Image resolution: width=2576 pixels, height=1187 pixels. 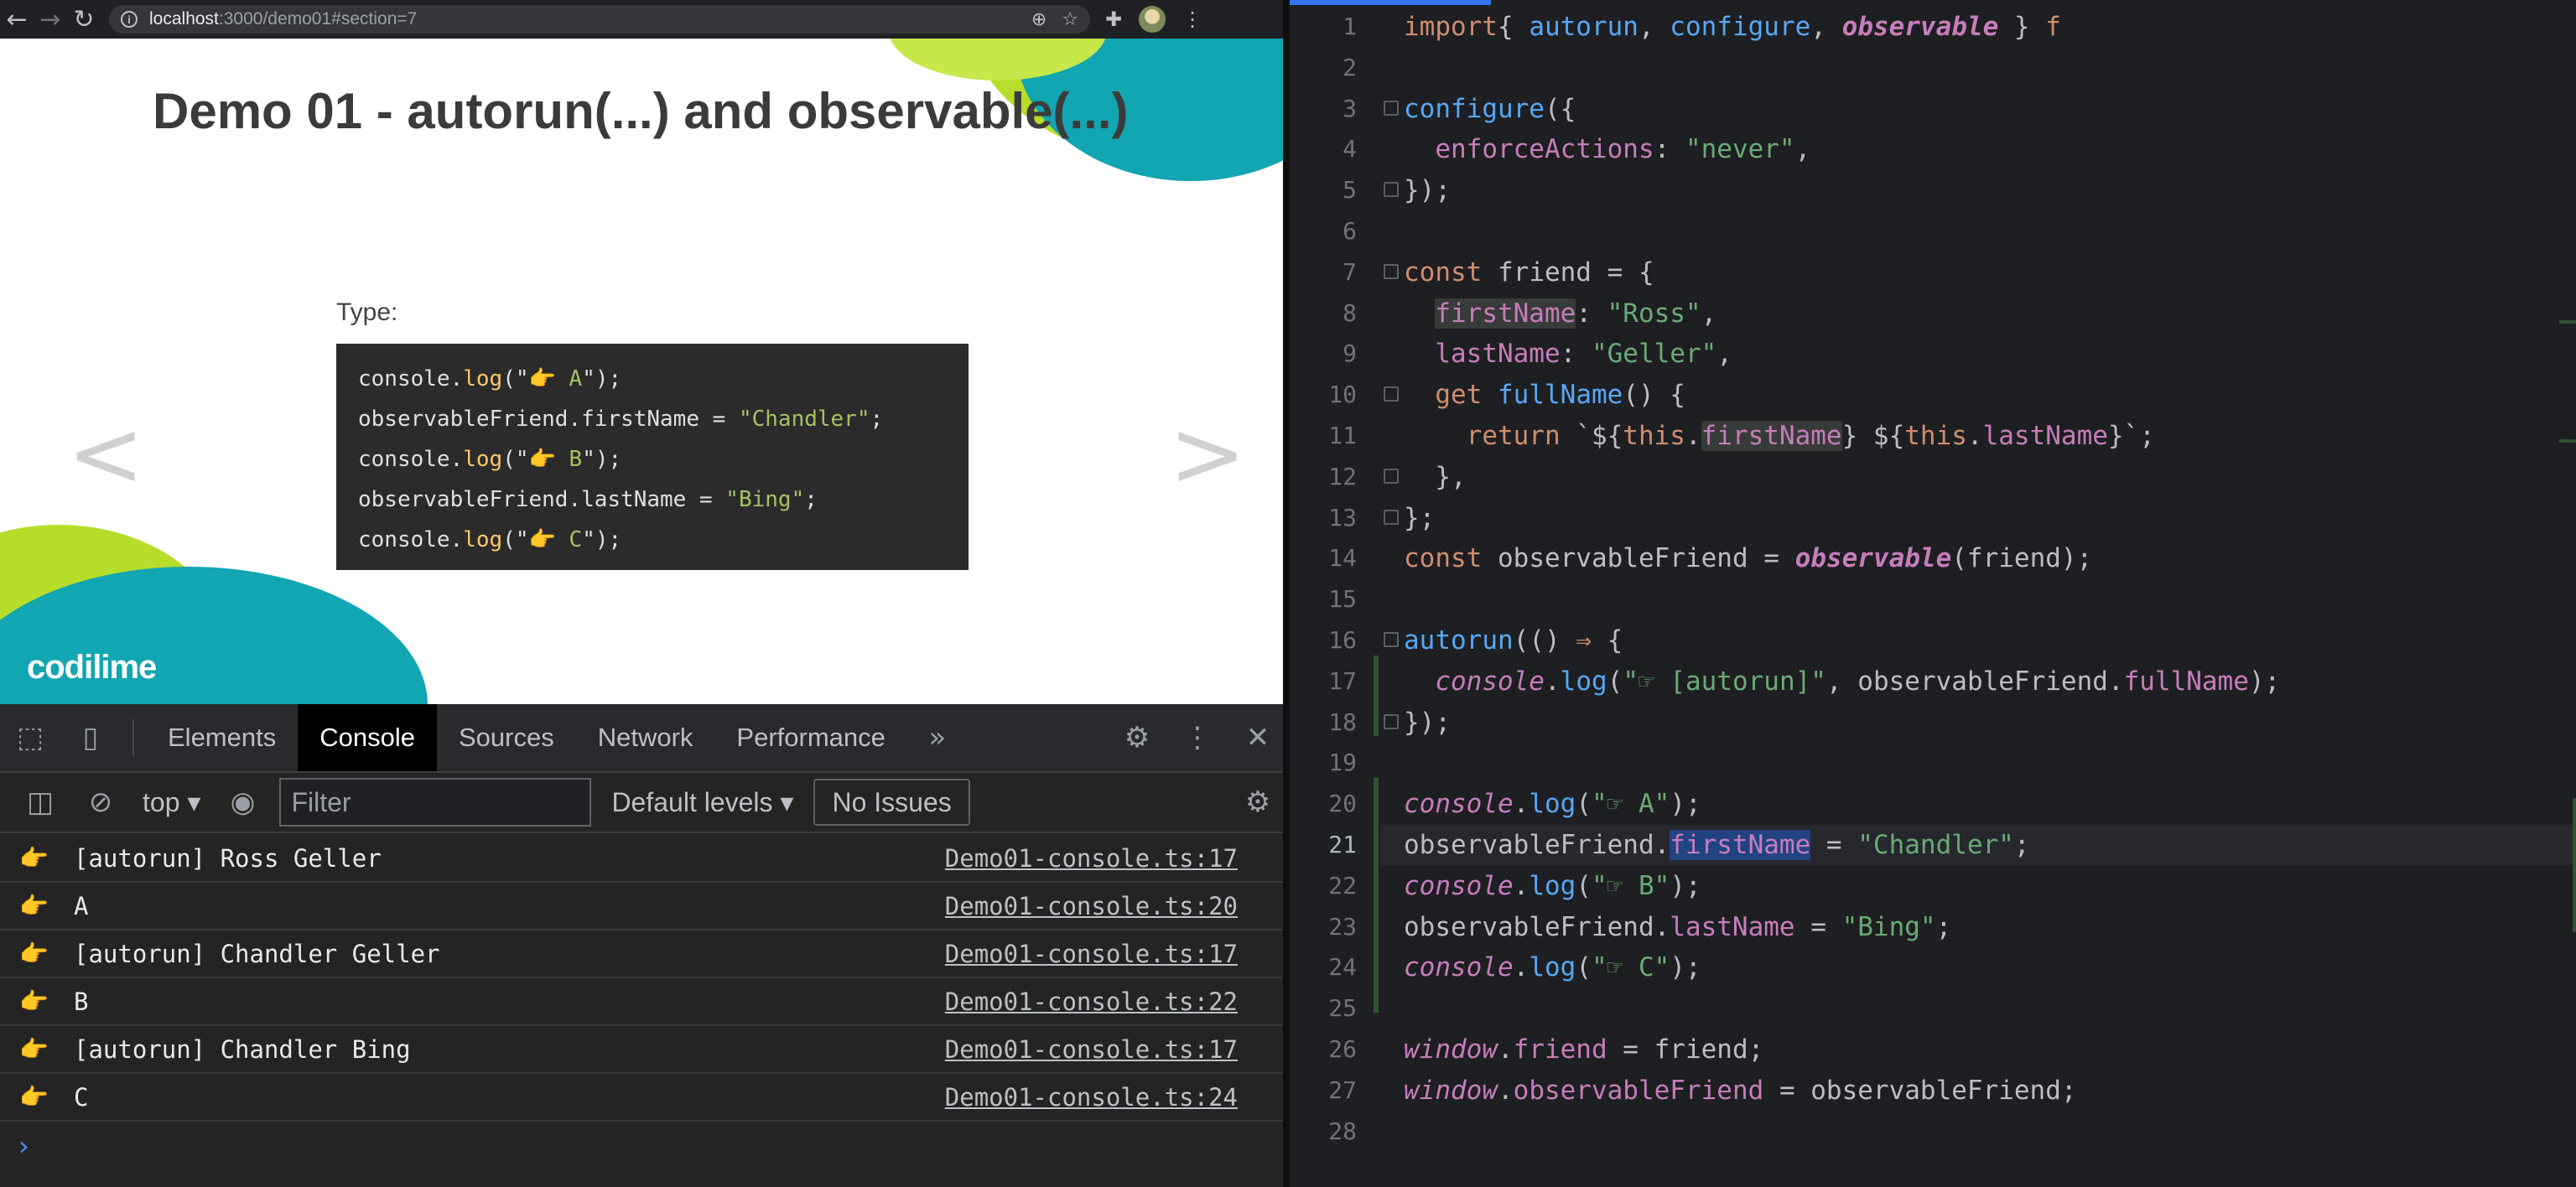 I want to click on tab-network: Network, so click(x=645, y=737).